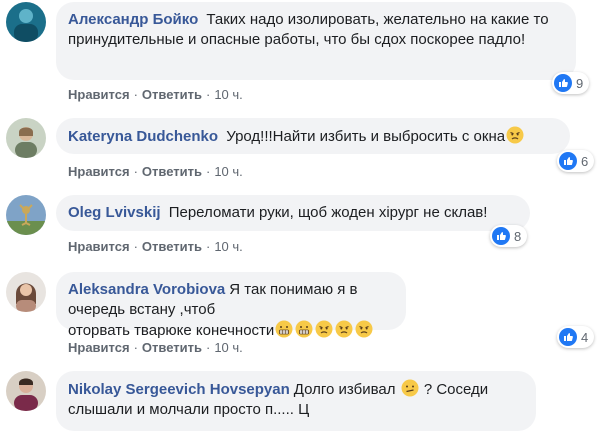  Describe the element at coordinates (366, 136) in the screenshot. I see `comment-text: Урод!!!Найти избить и выбросить с окна` at that location.